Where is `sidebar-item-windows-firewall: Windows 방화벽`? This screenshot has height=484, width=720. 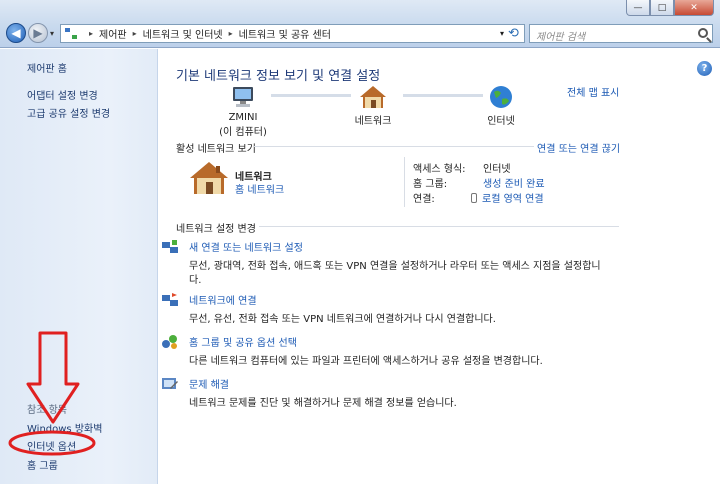 sidebar-item-windows-firewall: Windows 방화벽 is located at coordinates (64, 427).